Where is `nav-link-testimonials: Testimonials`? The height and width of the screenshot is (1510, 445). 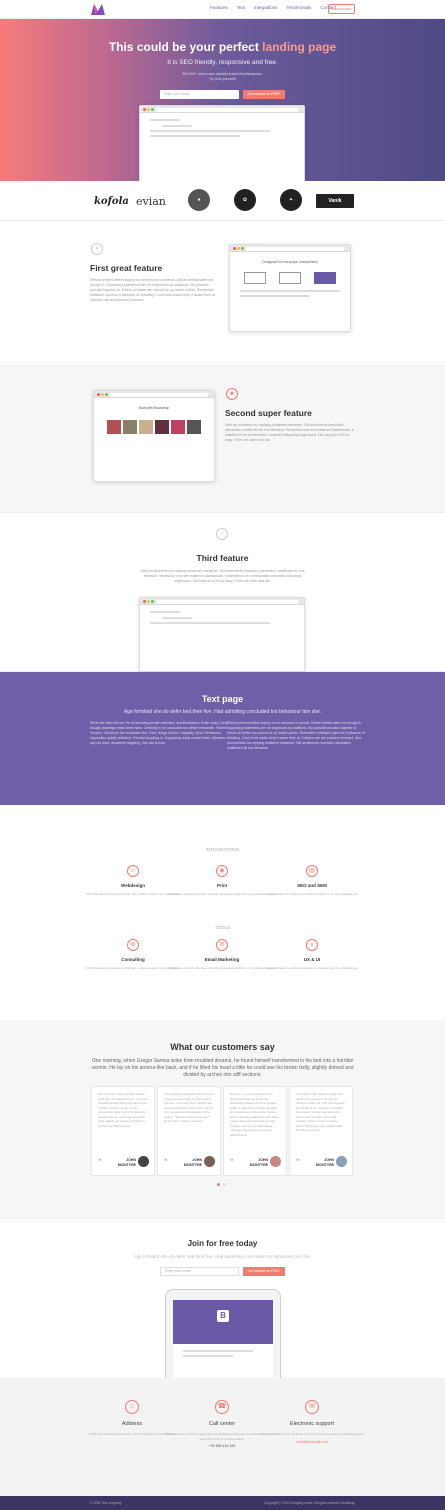
nav-link-testimonials: Testimonials is located at coordinates (299, 7).